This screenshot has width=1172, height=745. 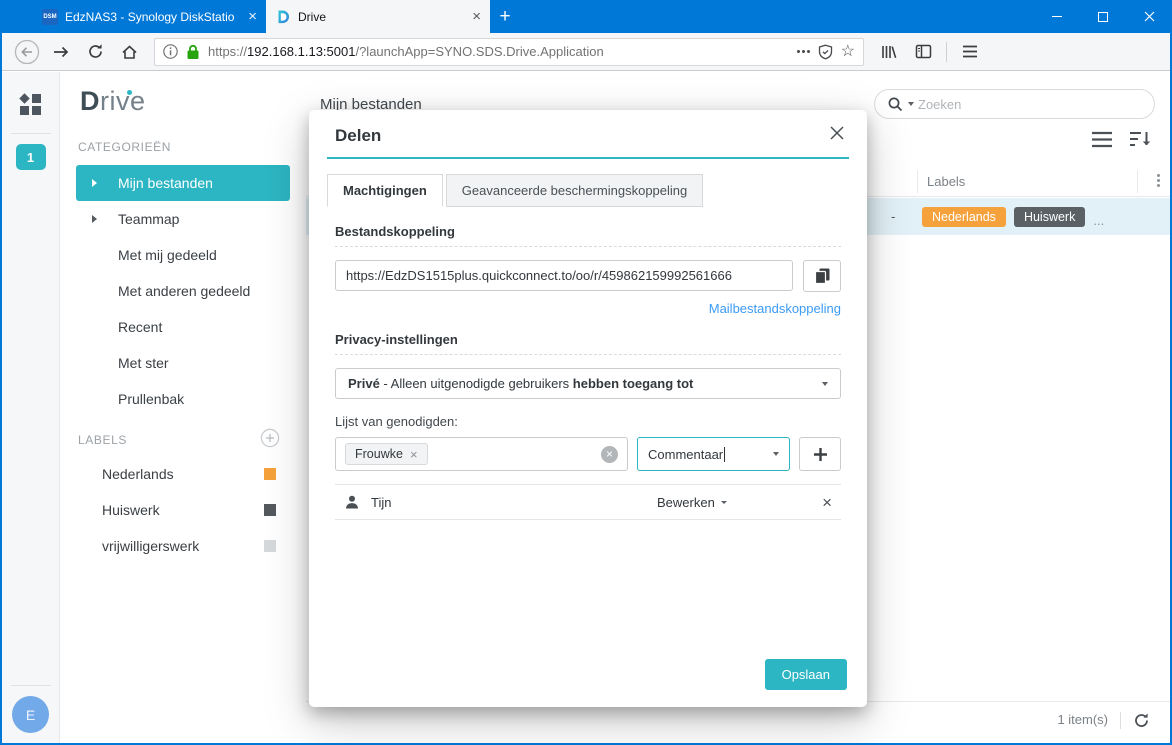 What do you see at coordinates (193, 52) in the screenshot?
I see `secure-lock-icon` at bounding box center [193, 52].